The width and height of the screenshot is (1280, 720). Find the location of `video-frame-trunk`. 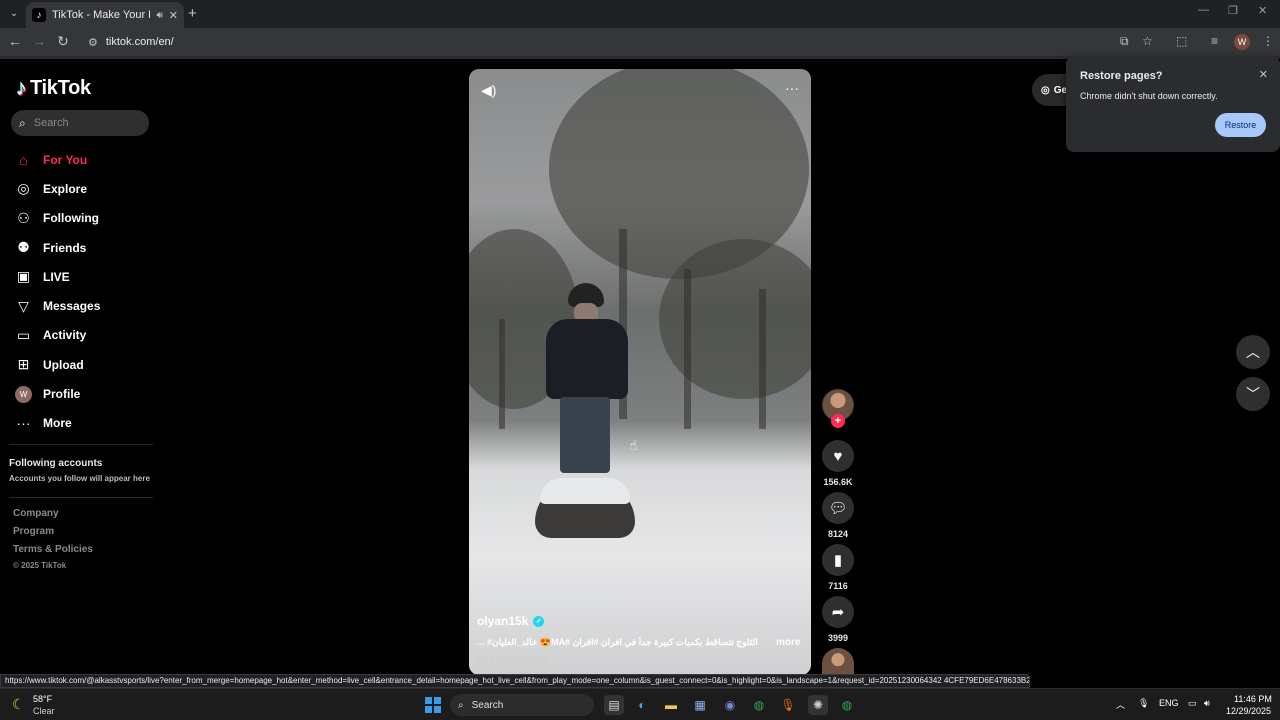

video-frame-trunk is located at coordinates (502, 374).